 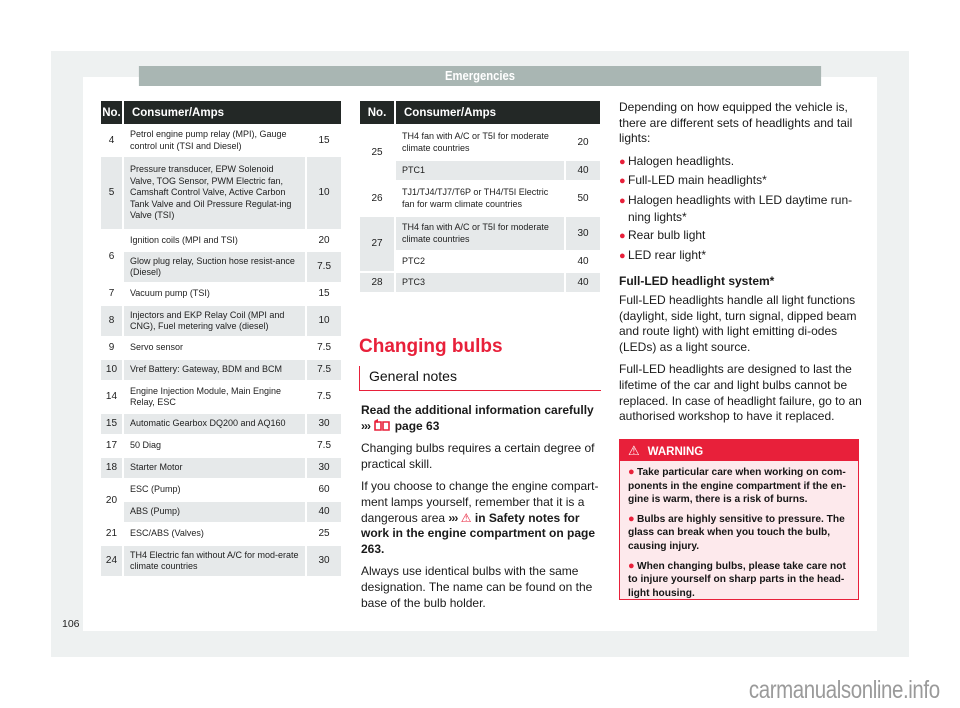 I want to click on table-row: 18 Starter Motor 30, so click(x=221, y=468).